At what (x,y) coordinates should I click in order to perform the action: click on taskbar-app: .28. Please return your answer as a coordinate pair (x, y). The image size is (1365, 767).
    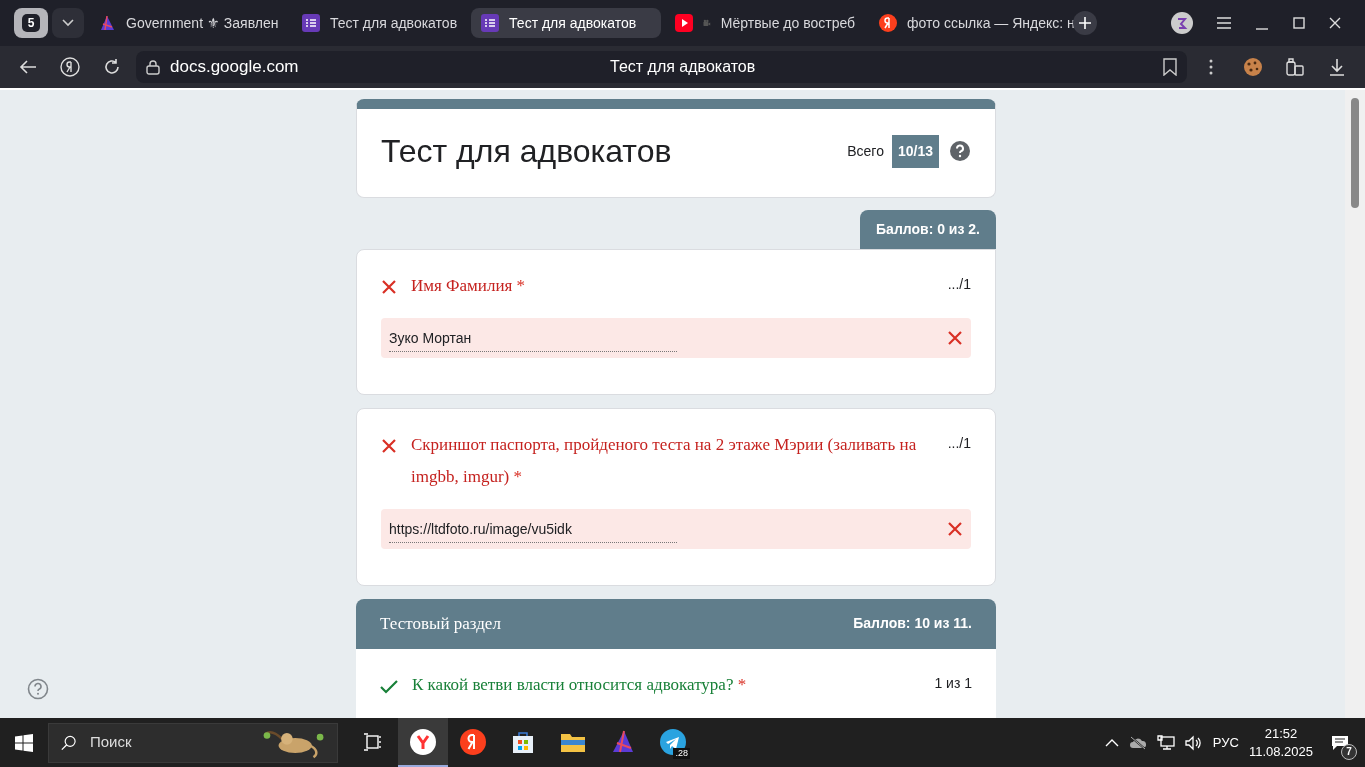
    Looking at the image, I should click on (673, 742).